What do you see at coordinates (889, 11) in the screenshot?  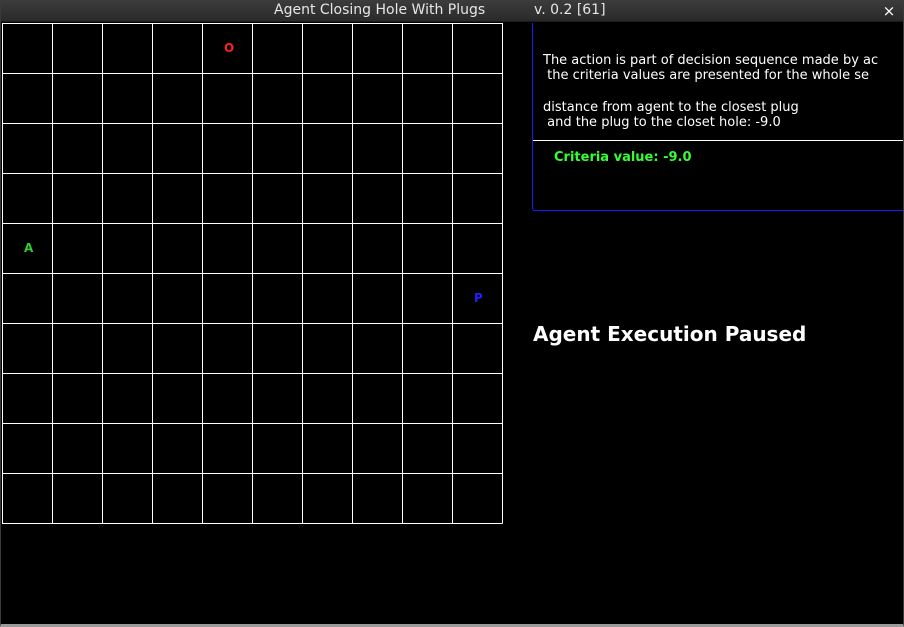 I see `close-button: ×` at bounding box center [889, 11].